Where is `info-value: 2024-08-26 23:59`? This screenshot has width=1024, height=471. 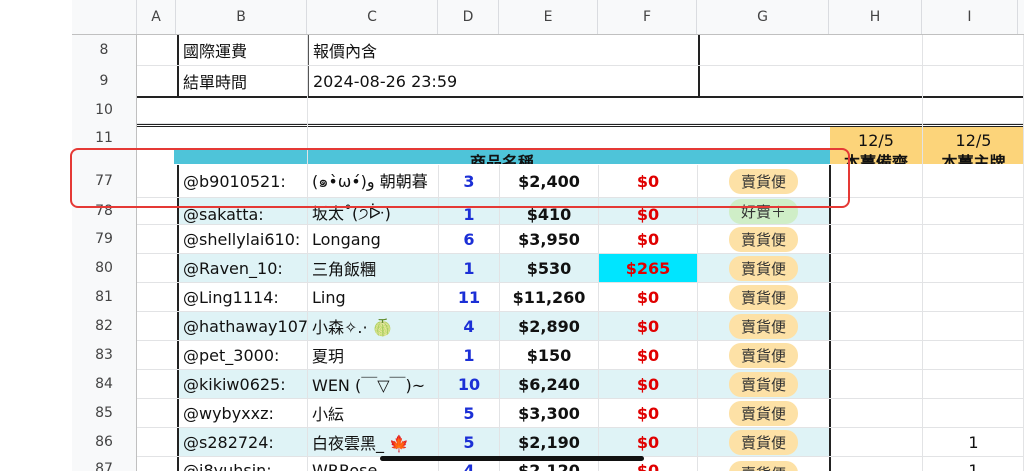 info-value: 2024-08-26 23:59 is located at coordinates (504, 81).